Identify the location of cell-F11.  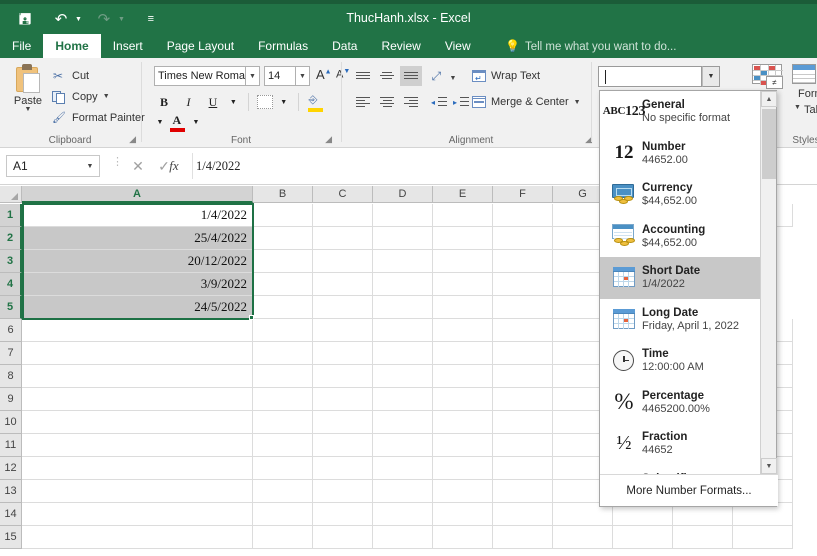
(523, 445).